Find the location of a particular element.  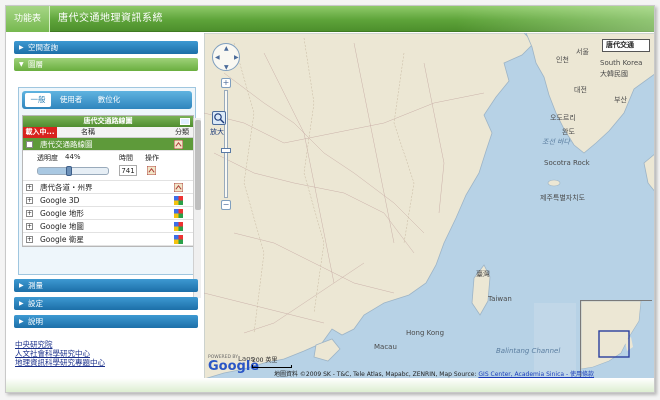

tab-digitize: 數位化 is located at coordinates (109, 100).